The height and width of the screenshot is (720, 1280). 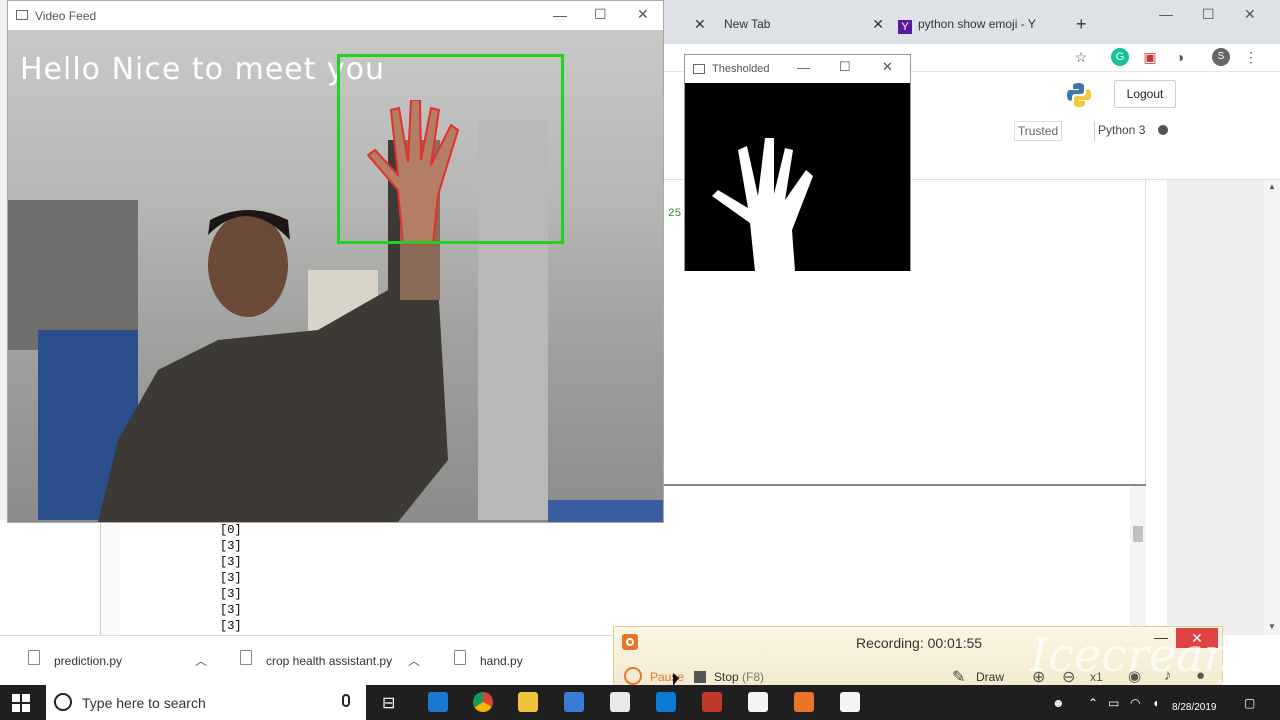 I want to click on scroll-up-arrow-icon: ▲, so click(x=1272, y=186).